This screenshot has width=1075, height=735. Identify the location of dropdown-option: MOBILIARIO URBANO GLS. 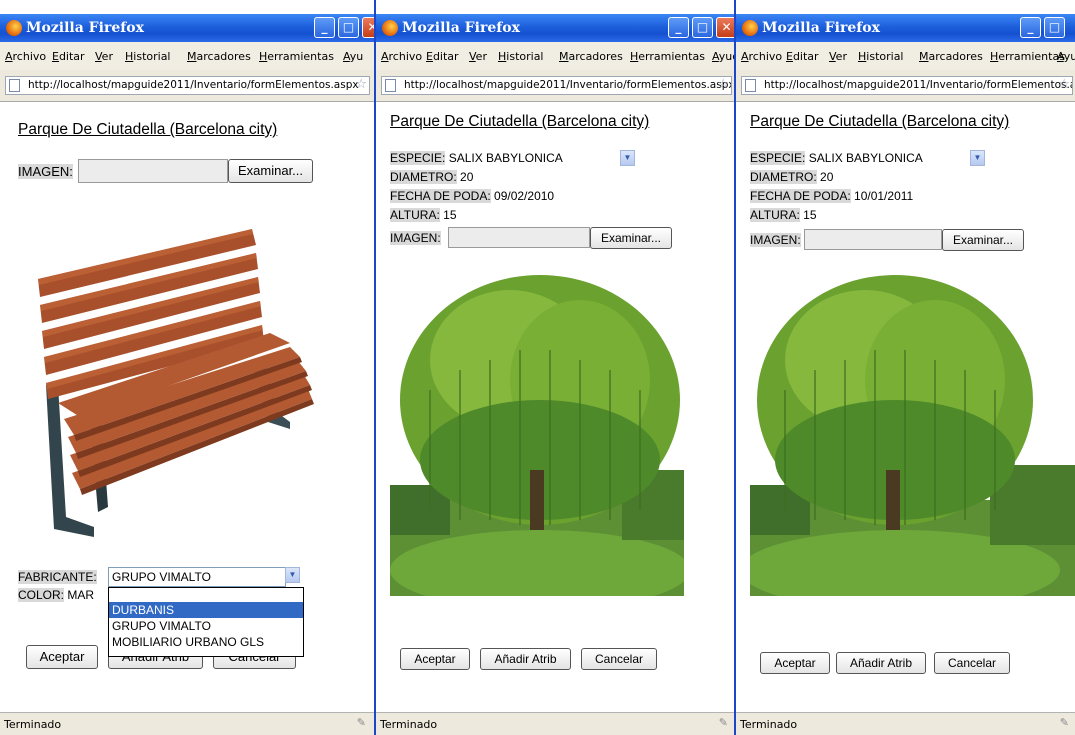
(206, 642).